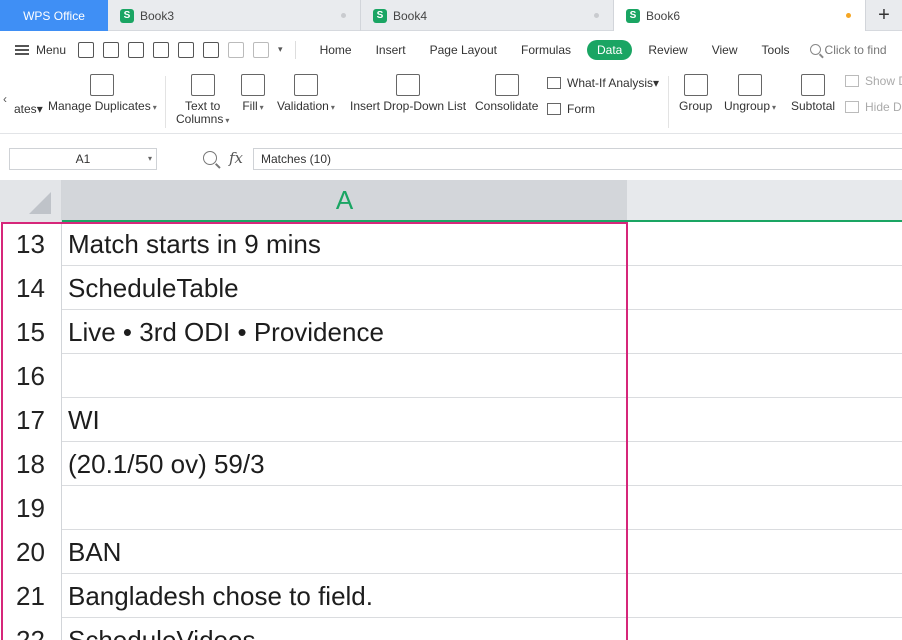 The image size is (902, 640). I want to click on dropdown-list-icon, so click(408, 85).